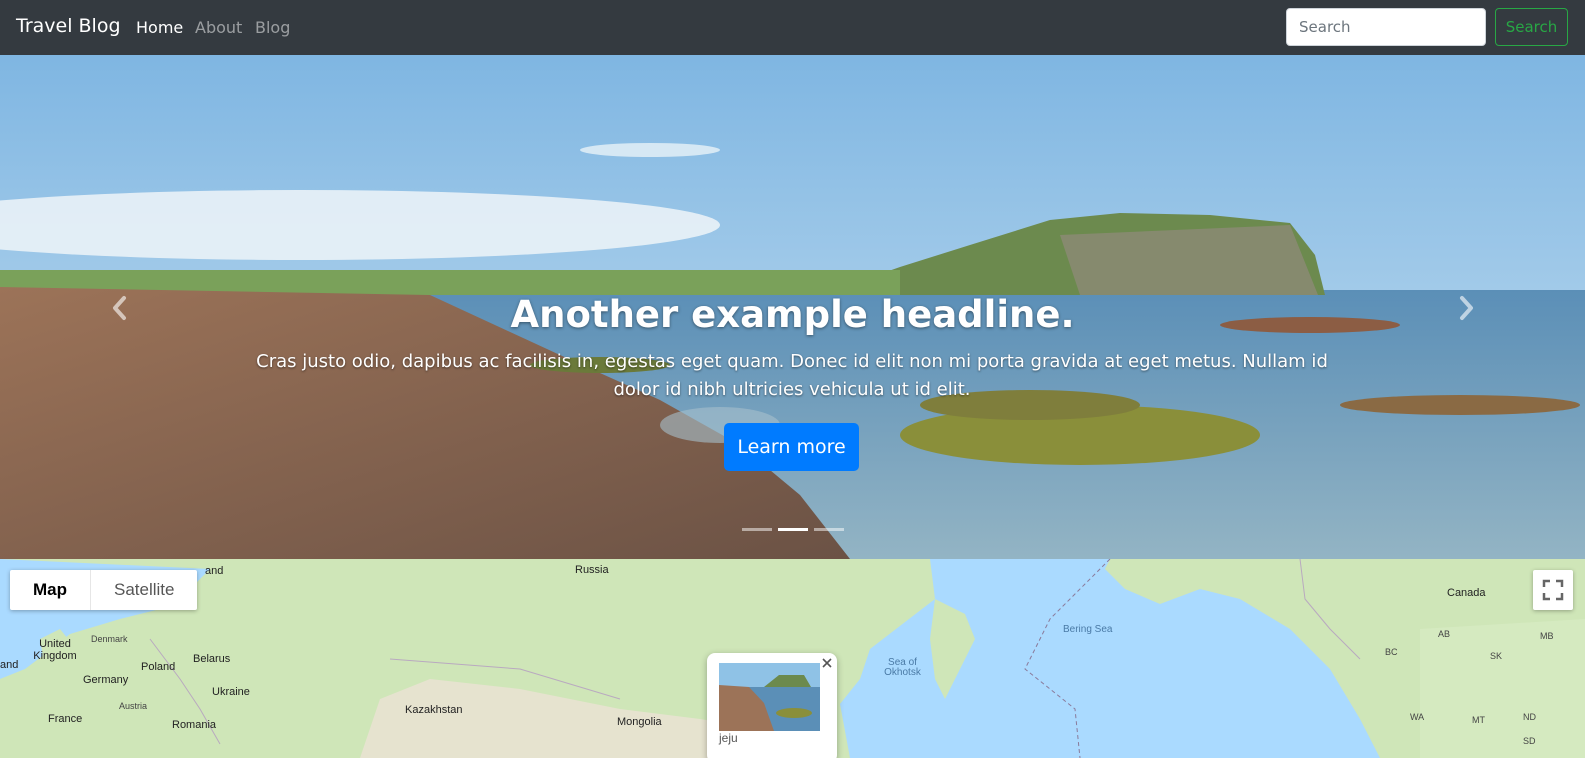  What do you see at coordinates (55, 650) in the screenshot?
I see `map-label-united-kingdom: United Kingdom` at bounding box center [55, 650].